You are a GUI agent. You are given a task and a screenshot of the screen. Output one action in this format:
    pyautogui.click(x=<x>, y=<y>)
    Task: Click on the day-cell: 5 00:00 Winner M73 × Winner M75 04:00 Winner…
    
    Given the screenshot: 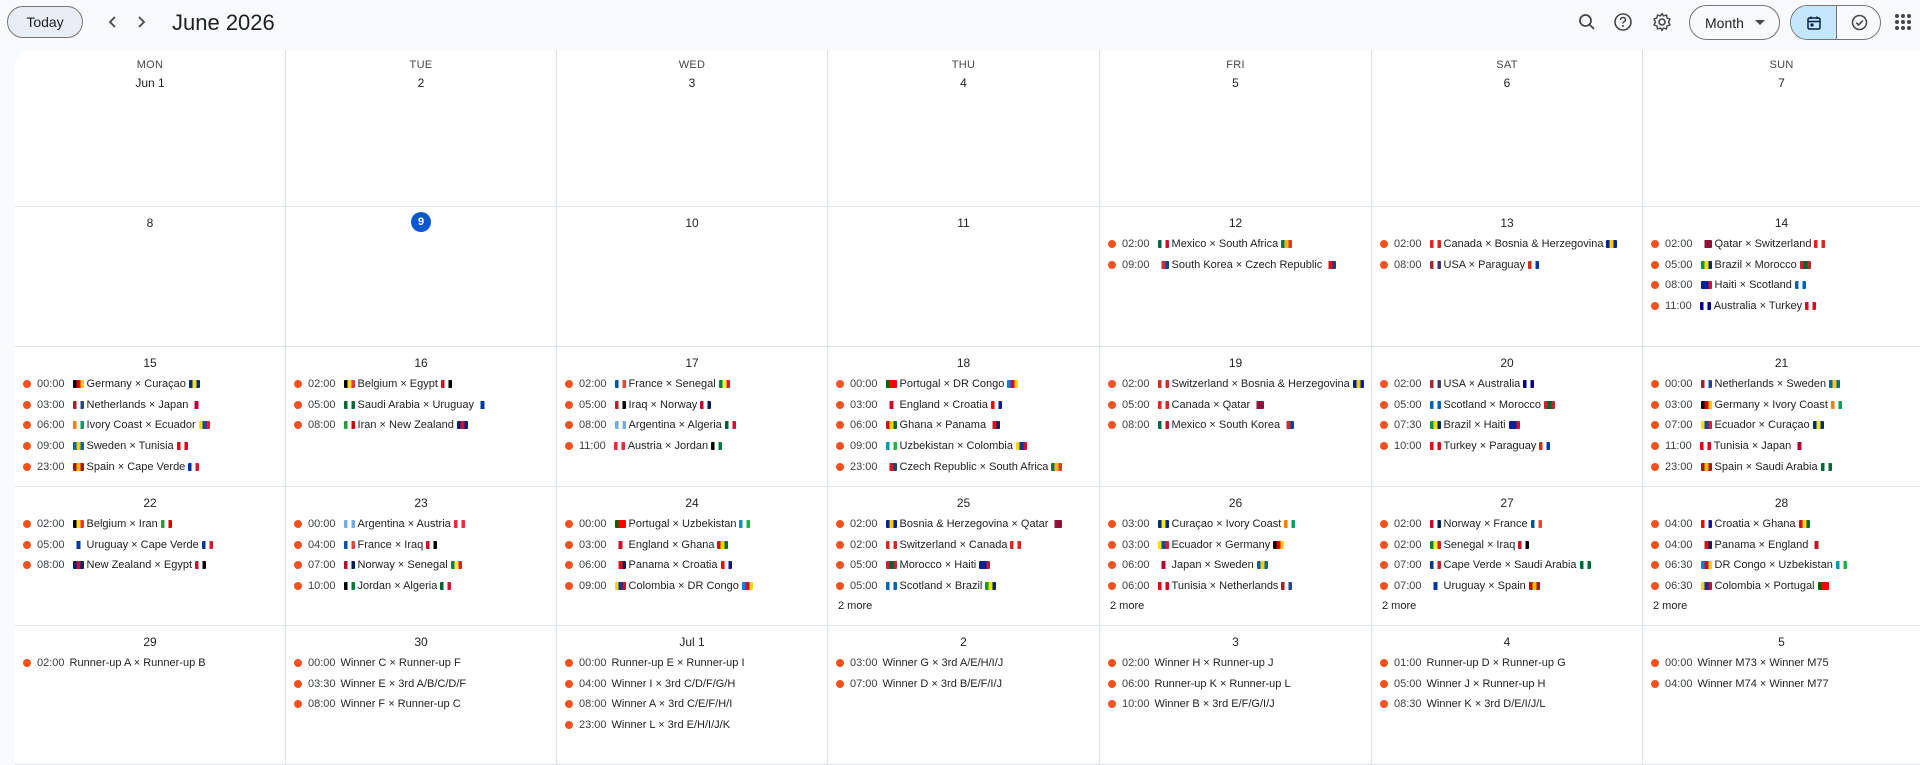 What is the action you would take?
    pyautogui.click(x=1781, y=695)
    